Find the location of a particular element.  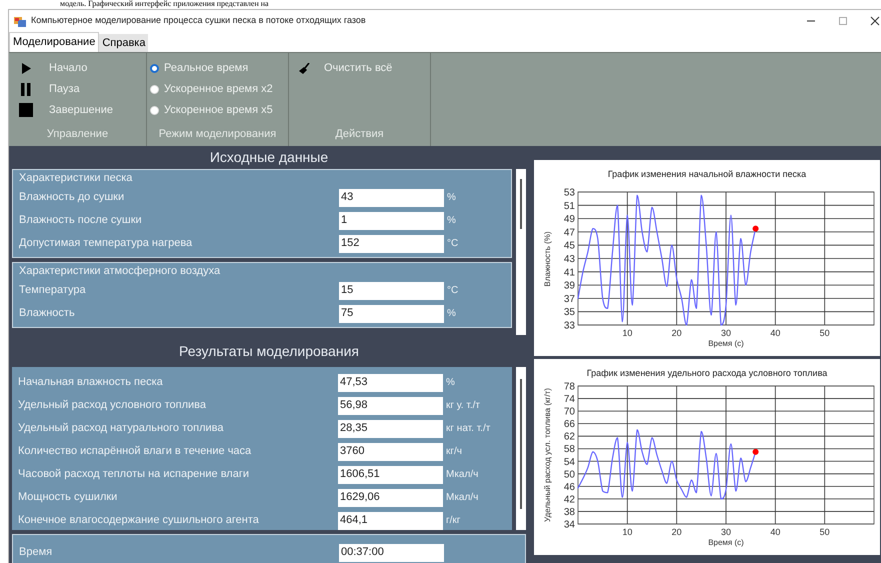

input-field: 3760 is located at coordinates (390, 451).